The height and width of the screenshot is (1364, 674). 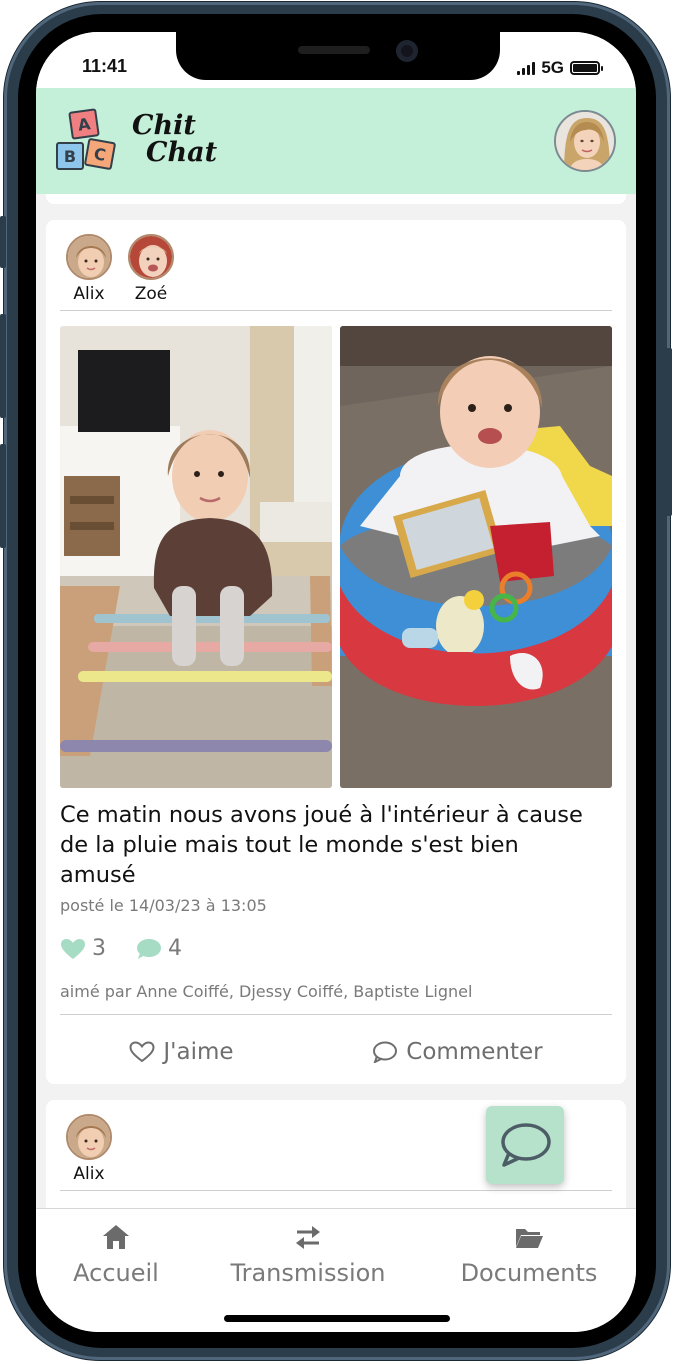 I want to click on child-name: Zoé, so click(x=151, y=294).